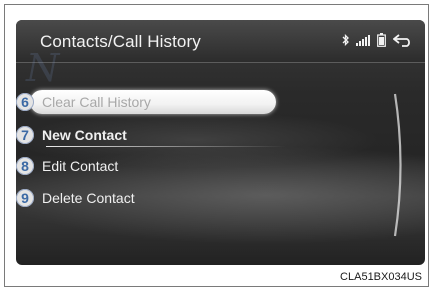 This screenshot has height=291, width=434. I want to click on item-divider, so click(166, 146).